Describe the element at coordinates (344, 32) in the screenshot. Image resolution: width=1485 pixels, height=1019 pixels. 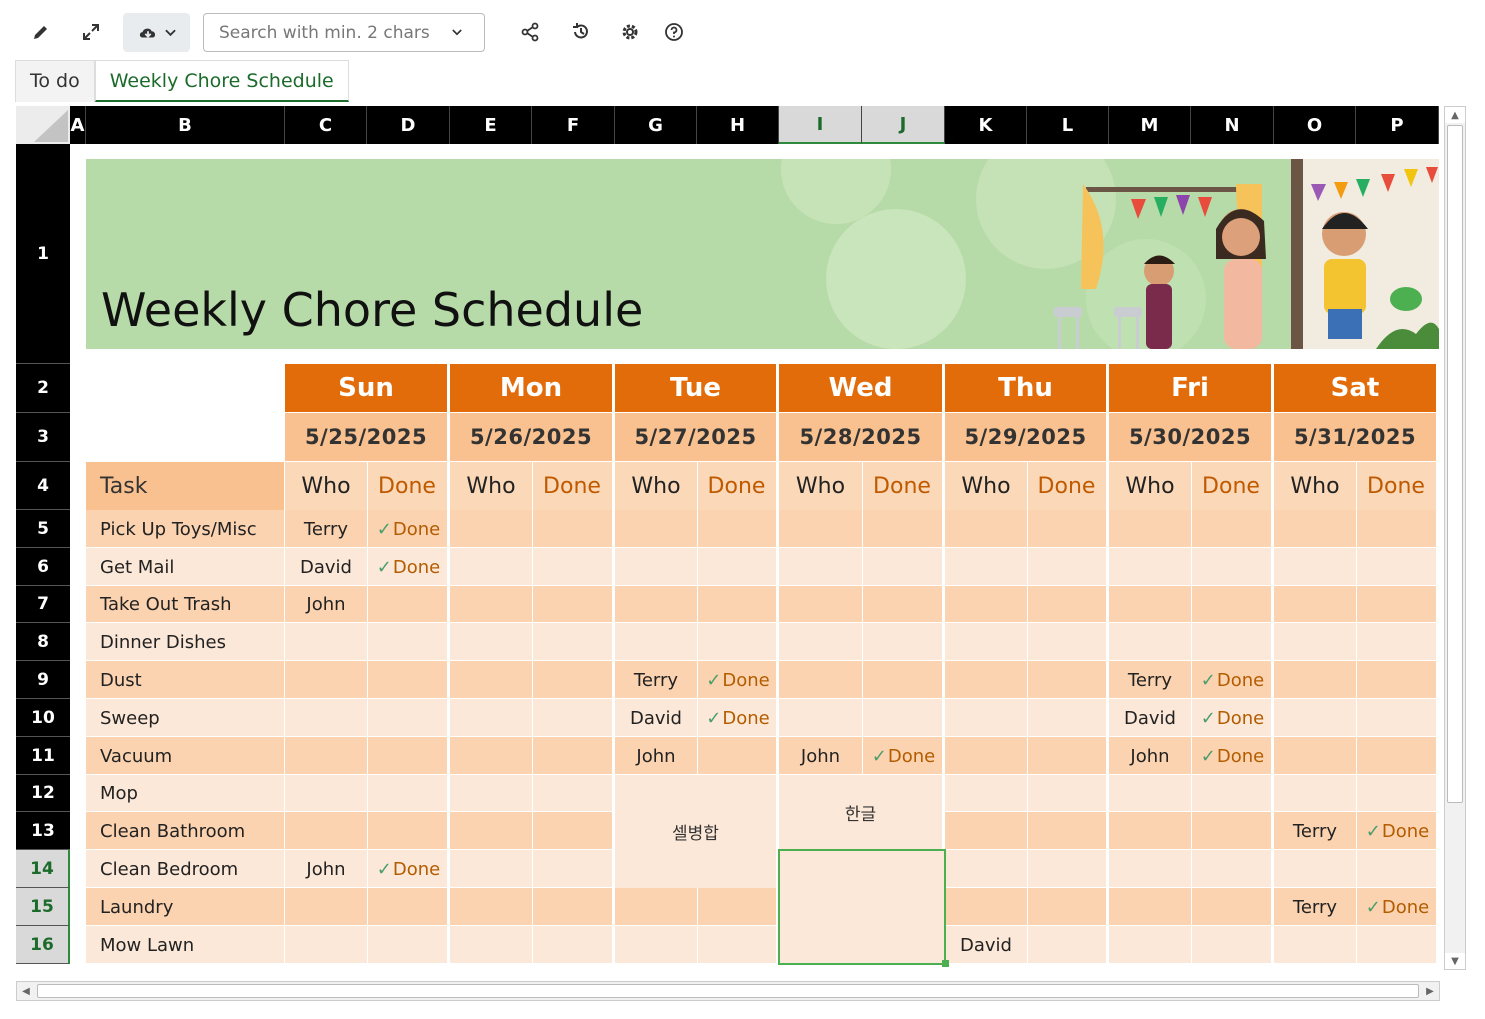
I see `search-select` at that location.